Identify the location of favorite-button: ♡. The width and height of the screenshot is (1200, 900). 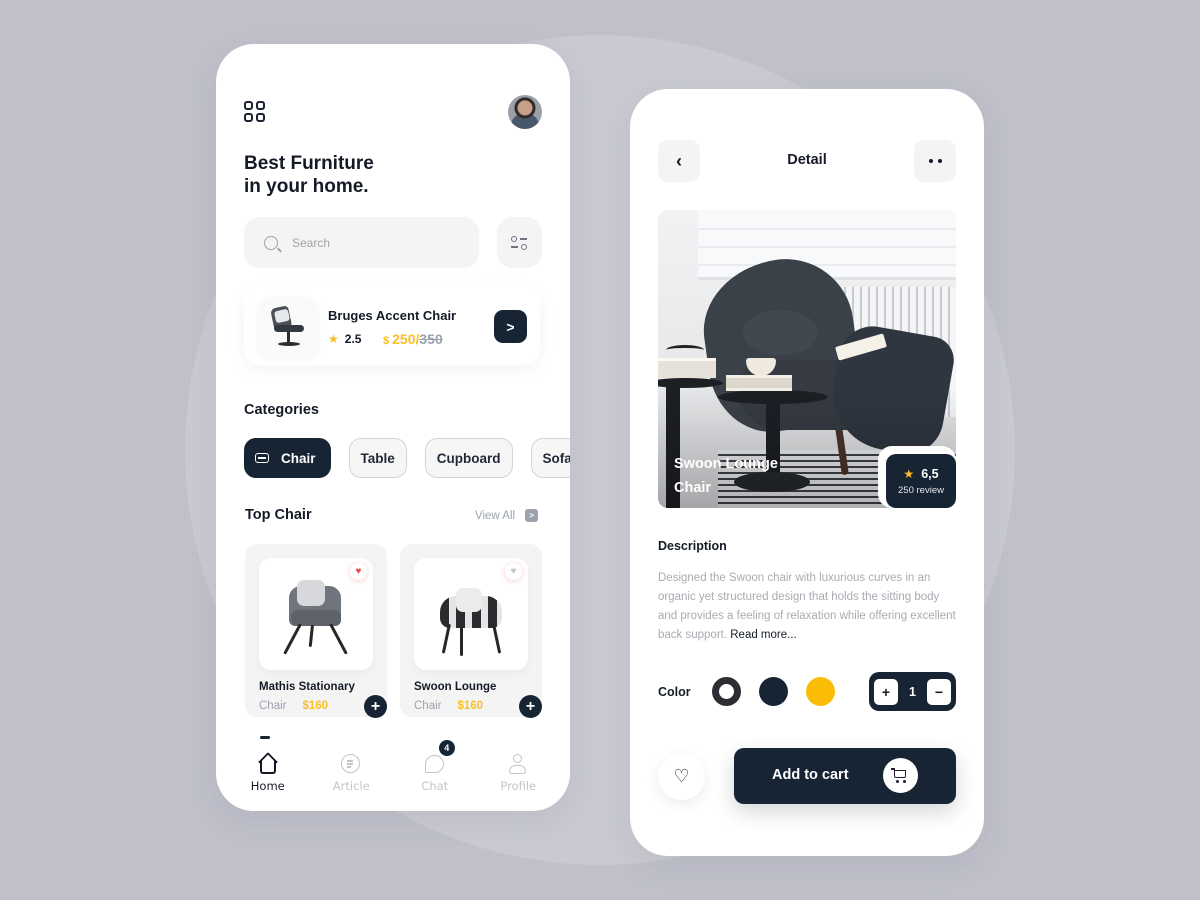
(681, 776).